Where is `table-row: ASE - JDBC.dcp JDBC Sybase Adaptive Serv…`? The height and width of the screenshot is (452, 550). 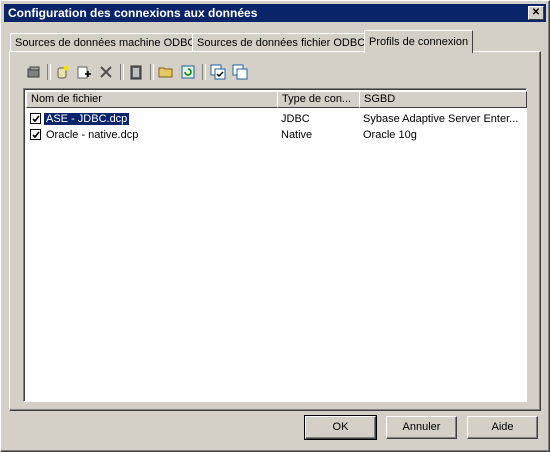
table-row: ASE - JDBC.dcp JDBC Sybase Adaptive Serv… is located at coordinates (275, 119).